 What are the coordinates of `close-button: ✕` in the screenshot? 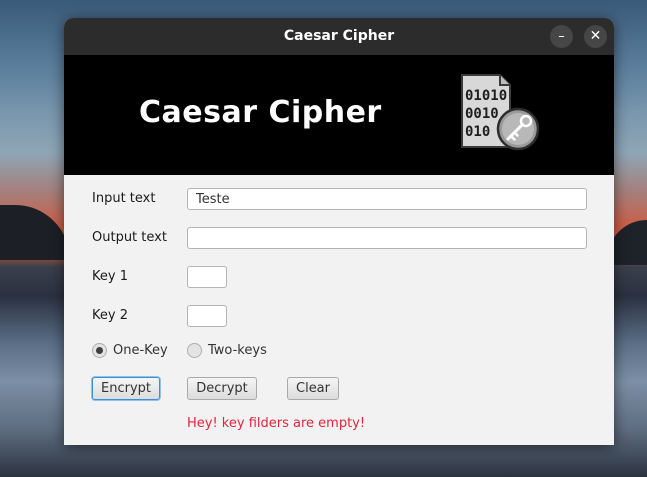 It's located at (595, 36).